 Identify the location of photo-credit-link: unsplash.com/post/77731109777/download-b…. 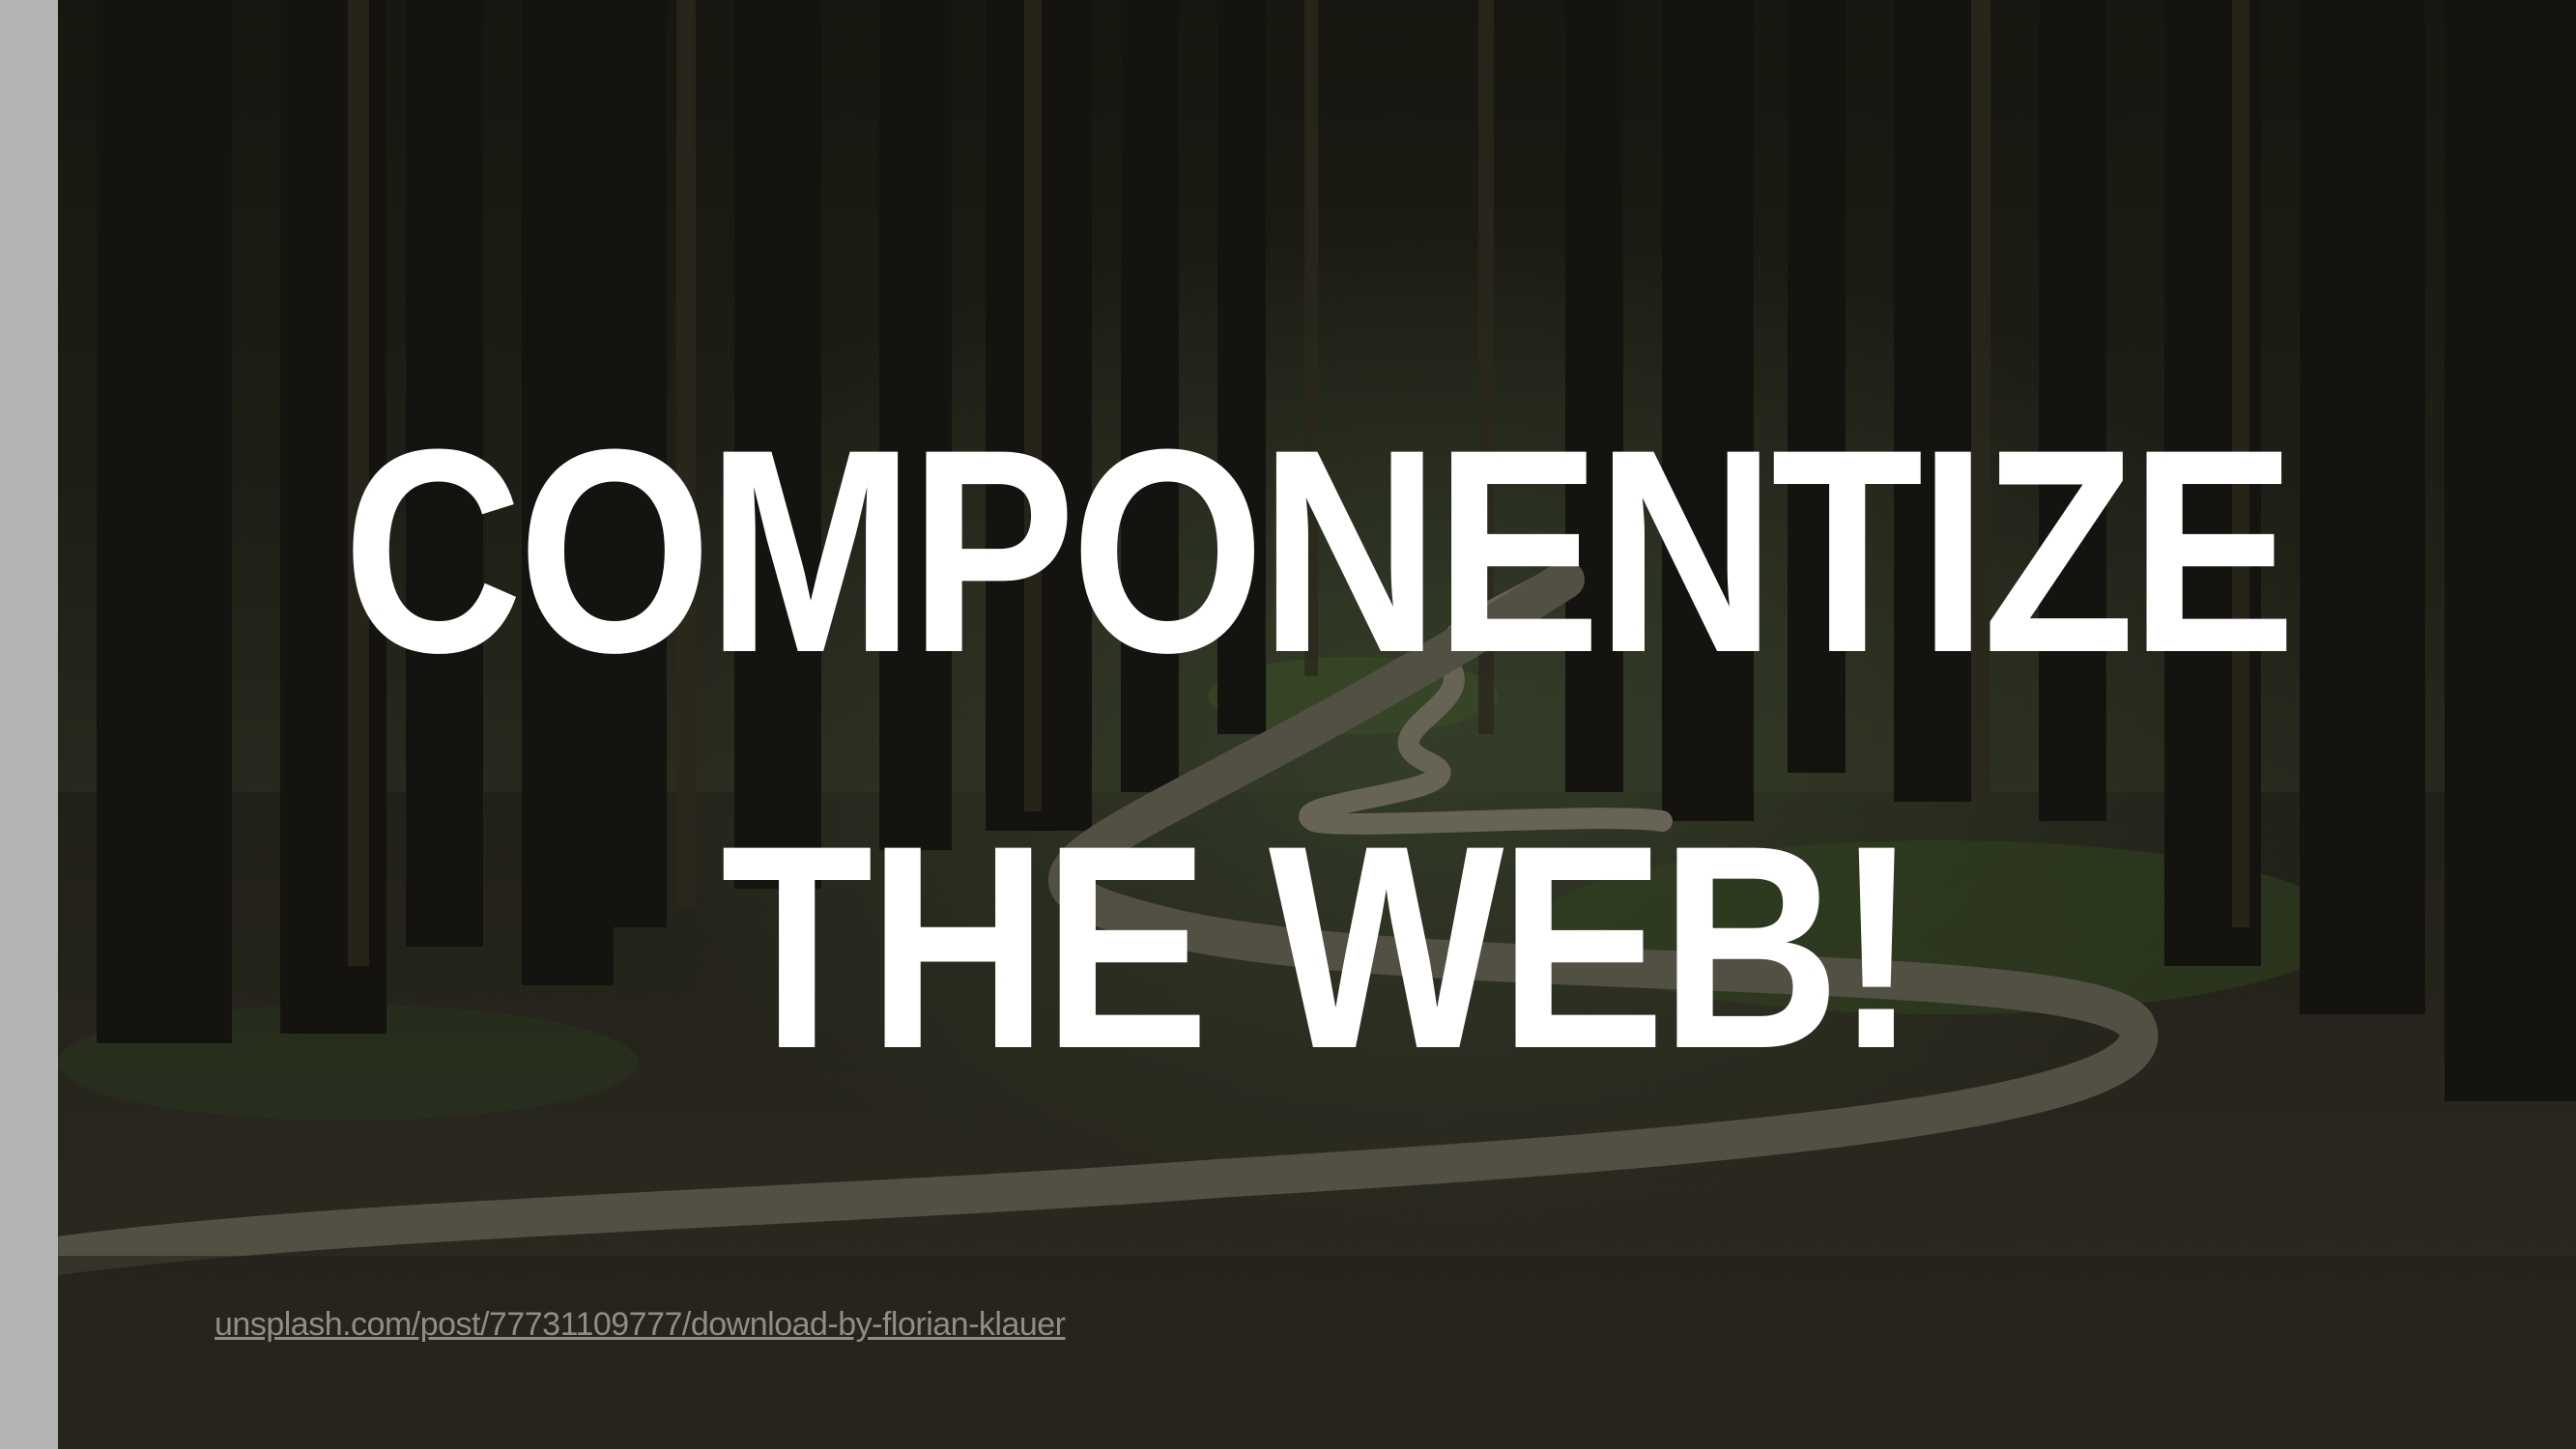
(640, 1325).